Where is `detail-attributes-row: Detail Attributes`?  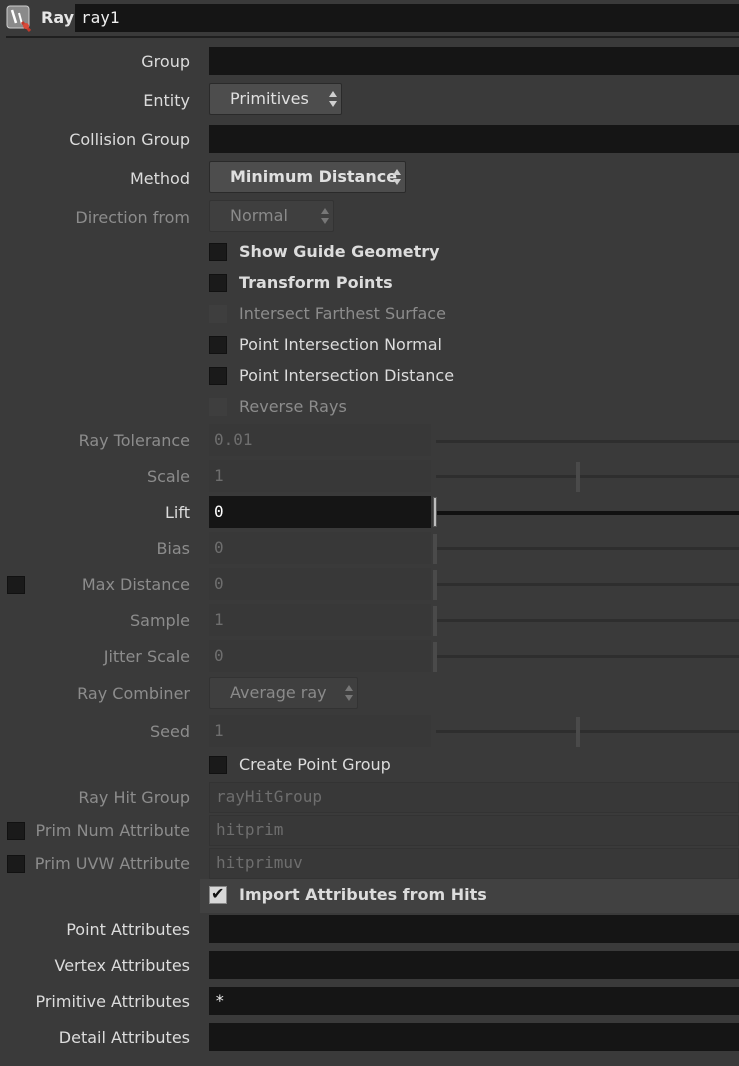 detail-attributes-row: Detail Attributes is located at coordinates (369, 1037).